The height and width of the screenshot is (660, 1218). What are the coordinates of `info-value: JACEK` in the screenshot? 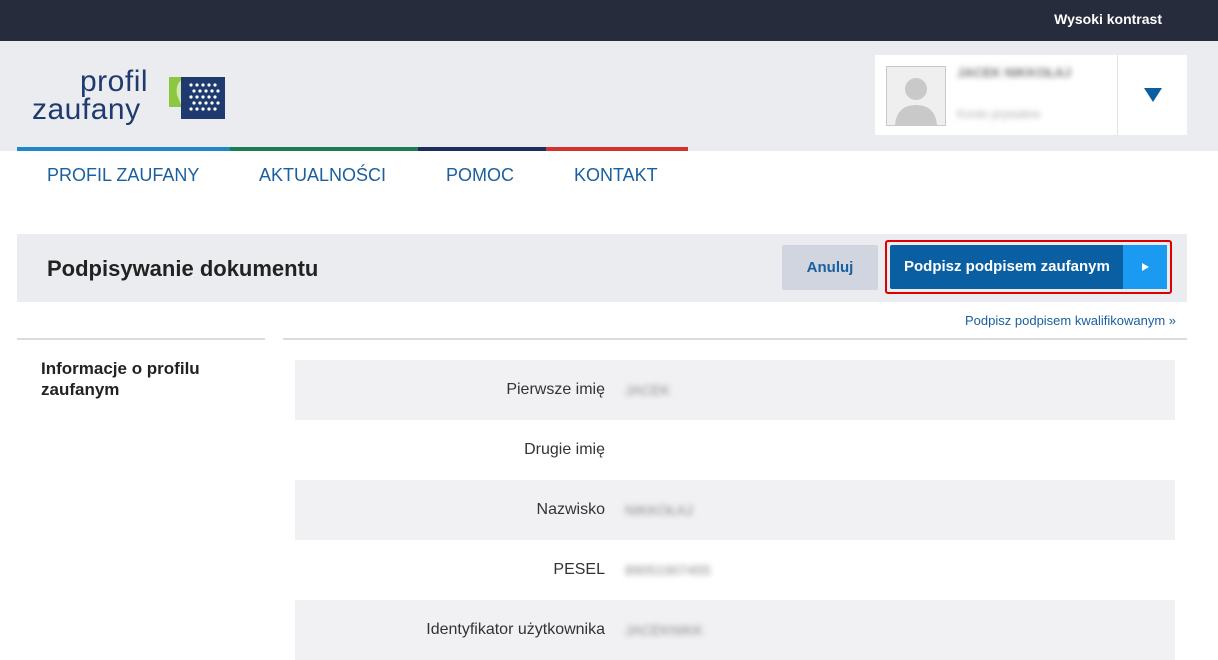 It's located at (648, 390).